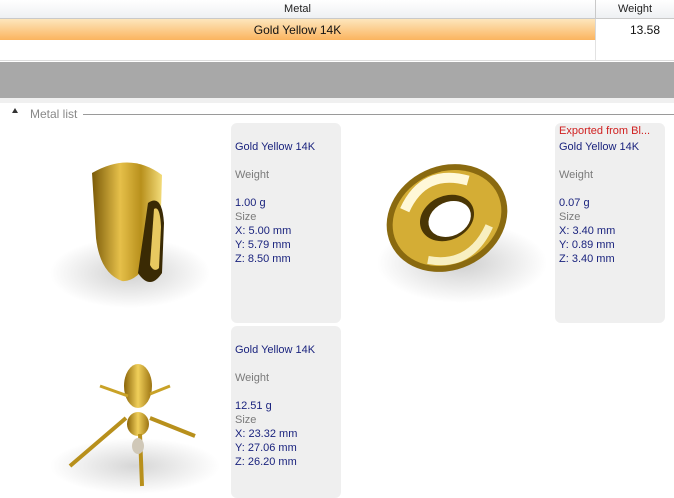 This screenshot has width=674, height=498. I want to click on metal-grid: Metal Weight Gold Yellow 14K 13.58, so click(337, 31).